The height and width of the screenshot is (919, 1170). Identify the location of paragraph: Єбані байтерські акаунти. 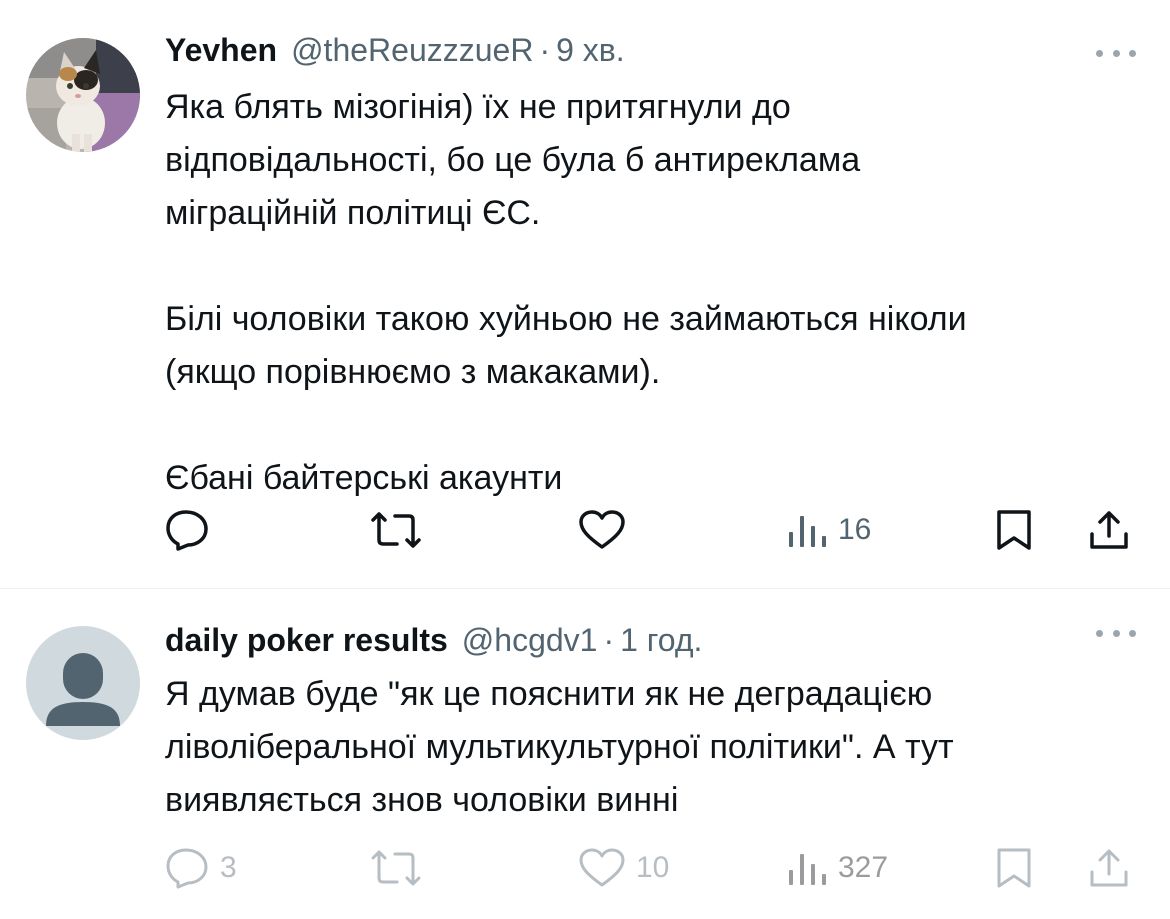
(655, 478).